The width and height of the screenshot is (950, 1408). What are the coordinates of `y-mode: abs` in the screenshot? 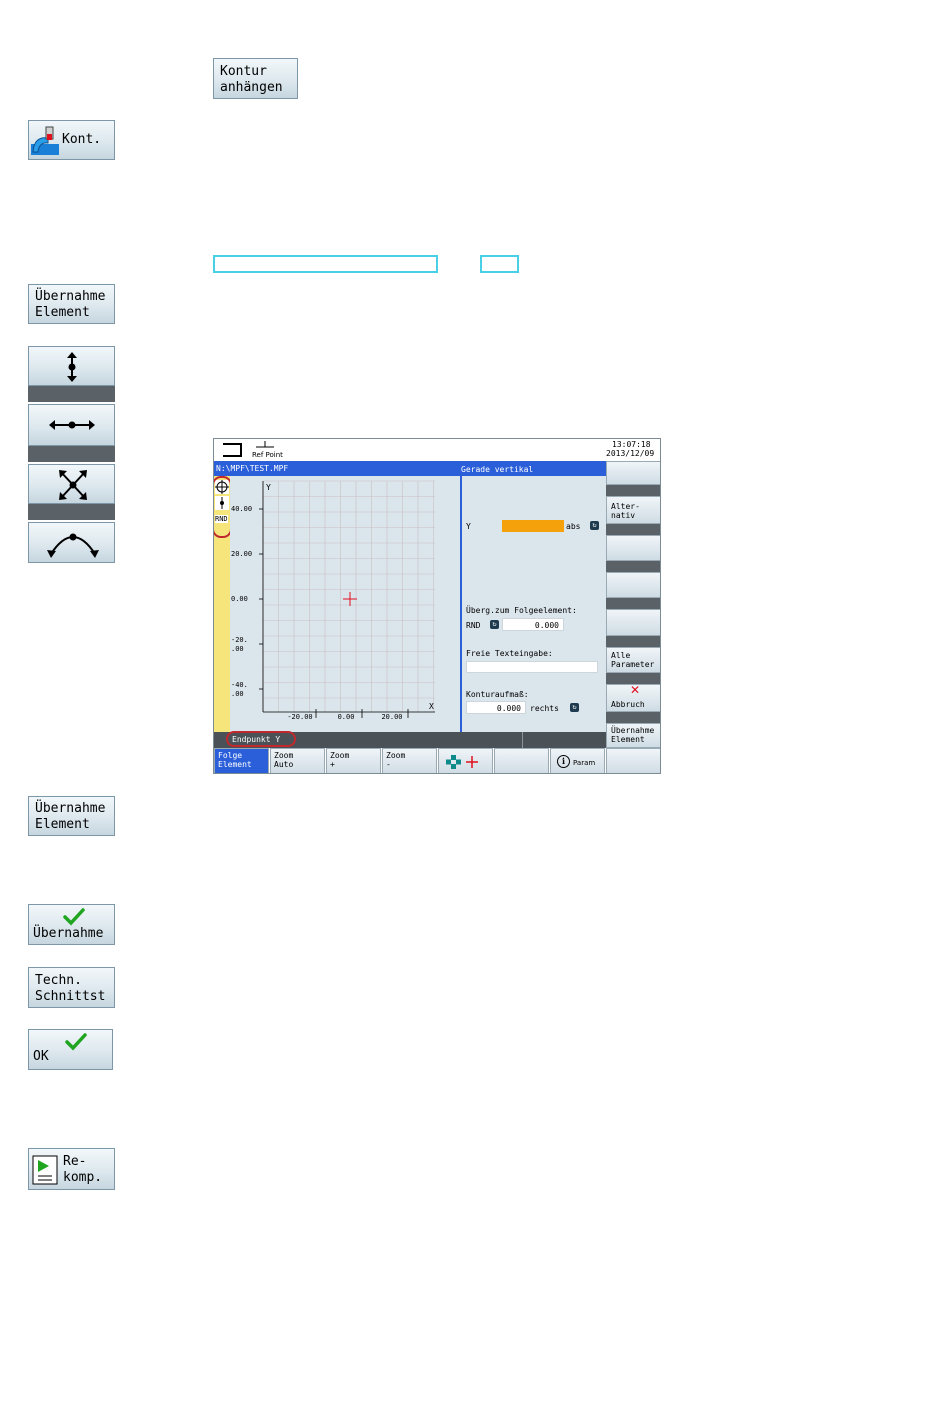 It's located at (573, 526).